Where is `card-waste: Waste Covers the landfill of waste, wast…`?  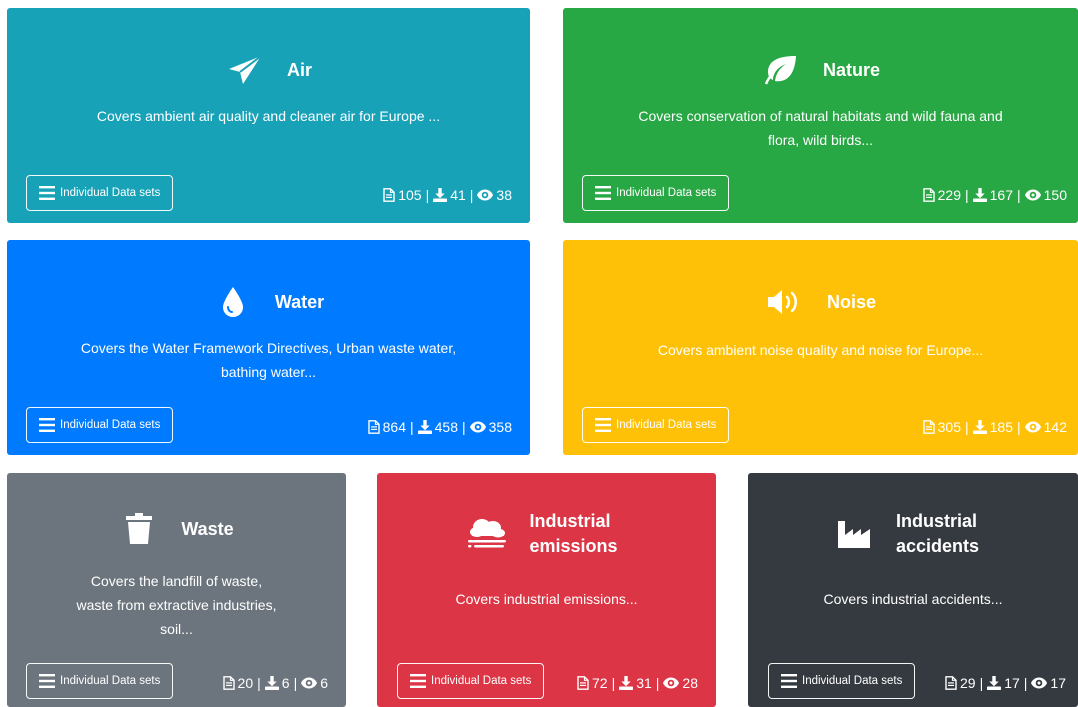
card-waste: Waste Covers the landfill of waste, wast… is located at coordinates (176, 590).